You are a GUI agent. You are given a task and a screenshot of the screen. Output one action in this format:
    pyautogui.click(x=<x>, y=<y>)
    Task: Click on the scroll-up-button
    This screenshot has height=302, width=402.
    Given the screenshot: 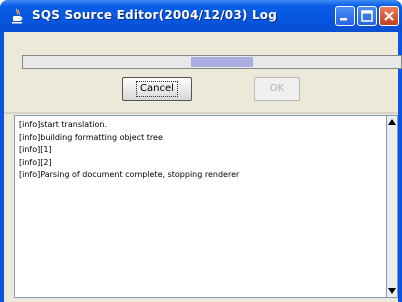 What is the action you would take?
    pyautogui.click(x=392, y=122)
    